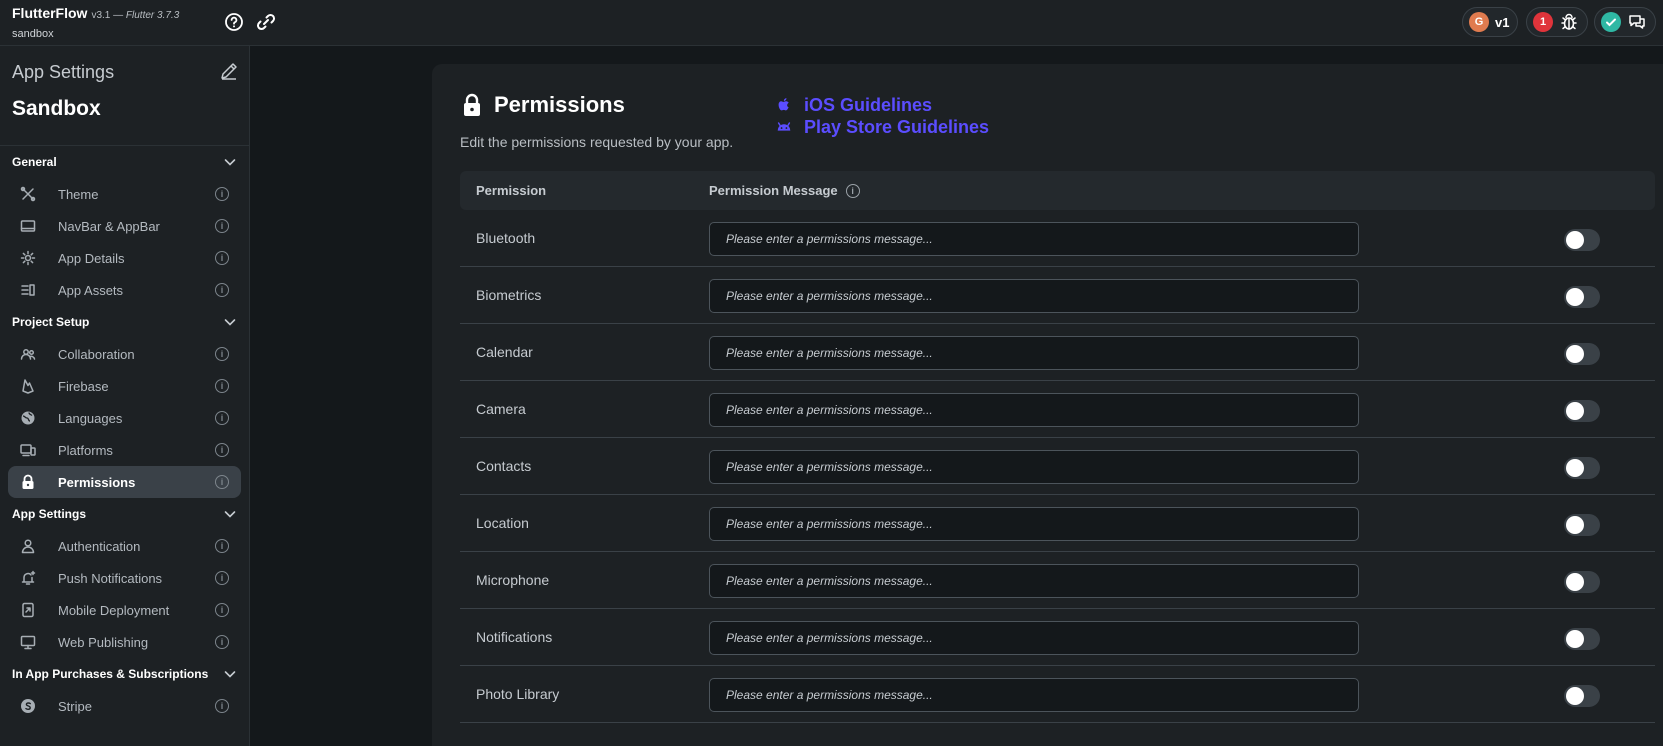 Image resolution: width=1663 pixels, height=746 pixels. I want to click on sidebar-item-label: Stripe, so click(75, 706).